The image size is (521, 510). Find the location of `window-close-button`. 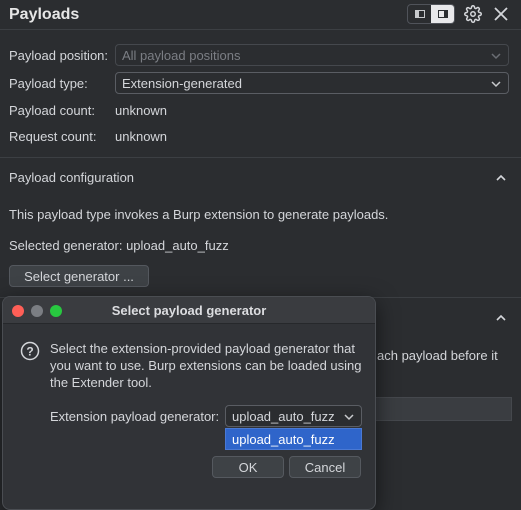

window-close-button is located at coordinates (18, 311).